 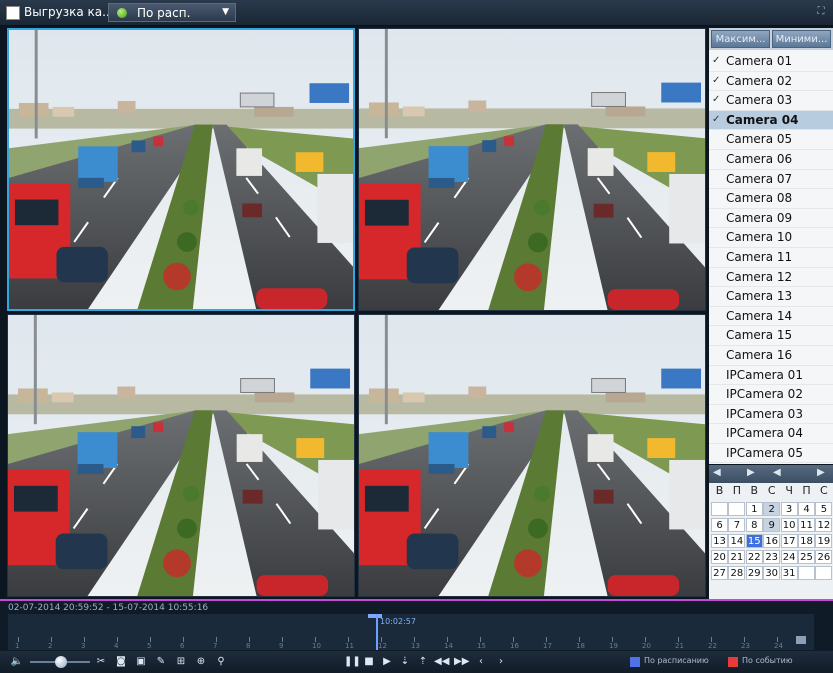 I want to click on calendar-day: 26, so click(x=824, y=557).